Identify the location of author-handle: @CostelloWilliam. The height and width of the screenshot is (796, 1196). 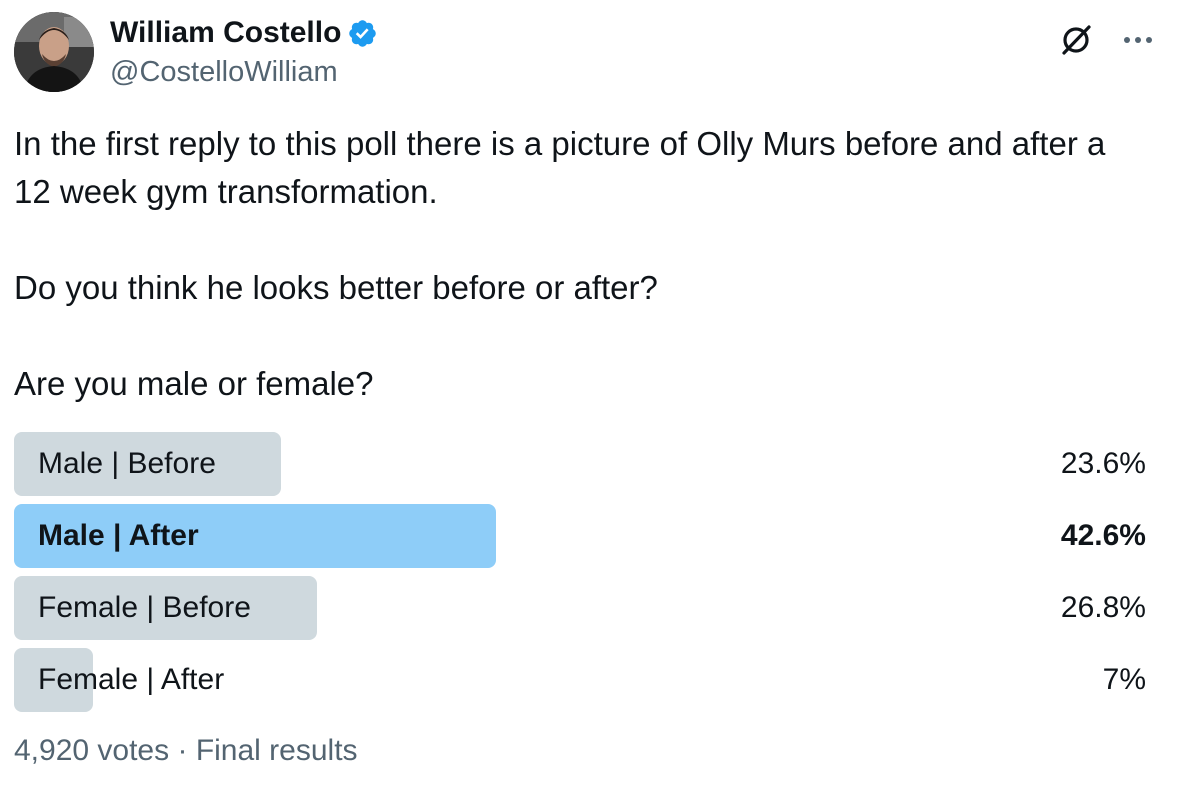
(244, 72).